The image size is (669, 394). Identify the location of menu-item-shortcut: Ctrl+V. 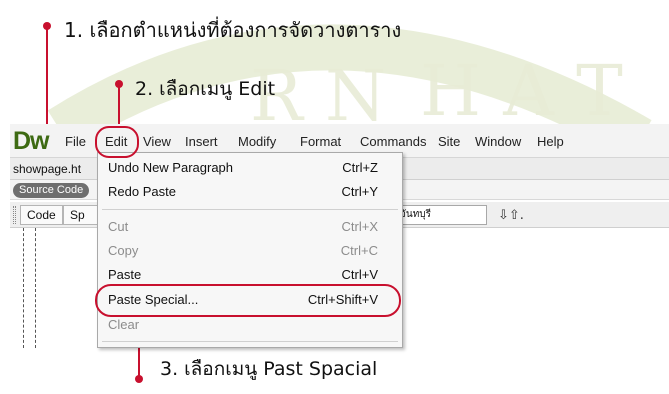
(359, 274).